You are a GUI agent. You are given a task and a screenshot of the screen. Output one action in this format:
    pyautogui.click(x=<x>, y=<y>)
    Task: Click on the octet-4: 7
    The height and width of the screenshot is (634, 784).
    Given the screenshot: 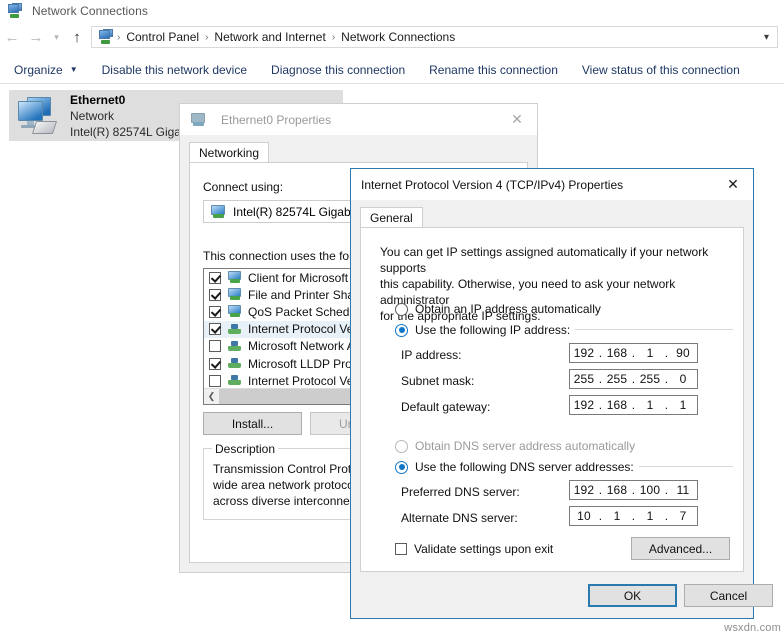 What is the action you would take?
    pyautogui.click(x=683, y=516)
    